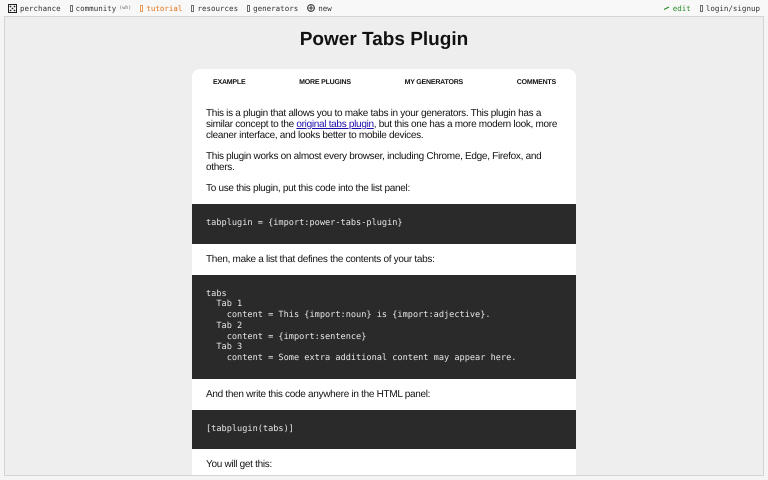  Describe the element at coordinates (373, 163) in the screenshot. I see `paragraph: This plugin works on almost every browser, including Chrome, Edge, Firefox, and others.` at that location.